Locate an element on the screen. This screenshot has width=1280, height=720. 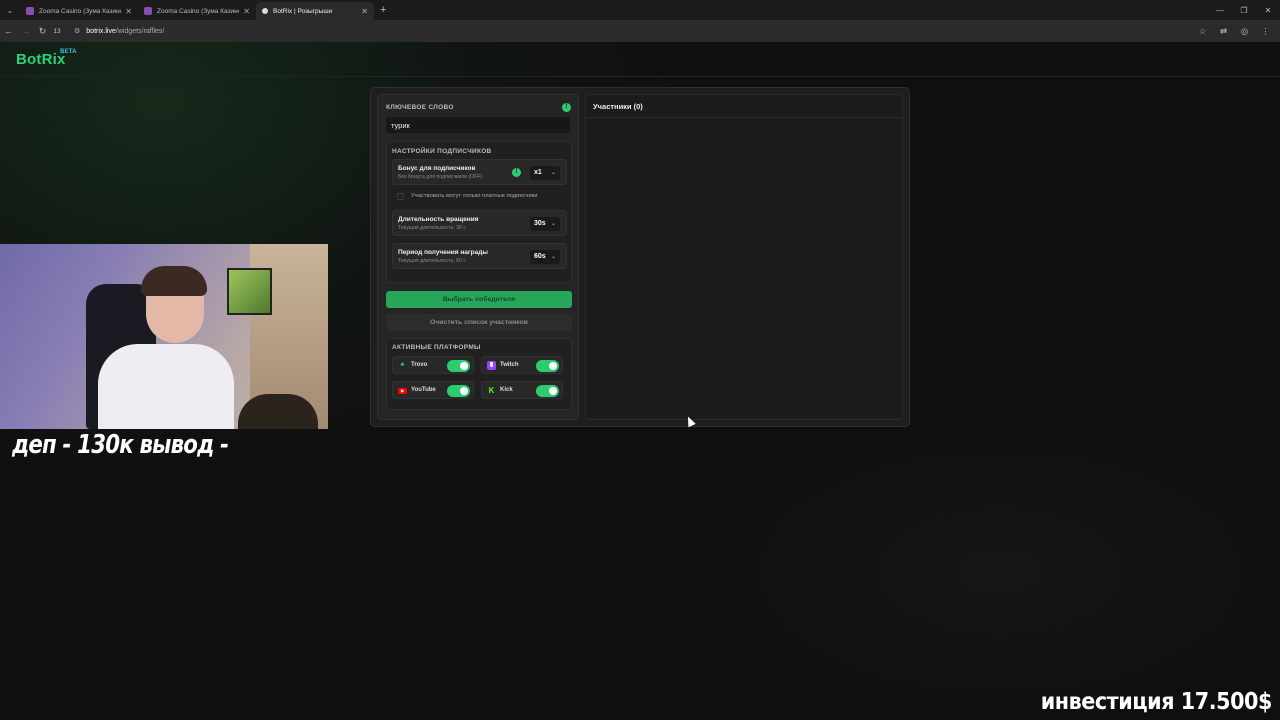
menu-icon: ⋮ is located at coordinates (1265, 31).